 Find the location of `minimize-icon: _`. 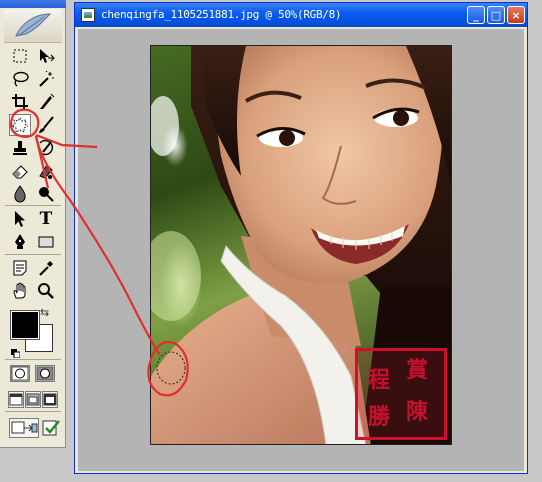

minimize-icon: _ is located at coordinates (476, 15).